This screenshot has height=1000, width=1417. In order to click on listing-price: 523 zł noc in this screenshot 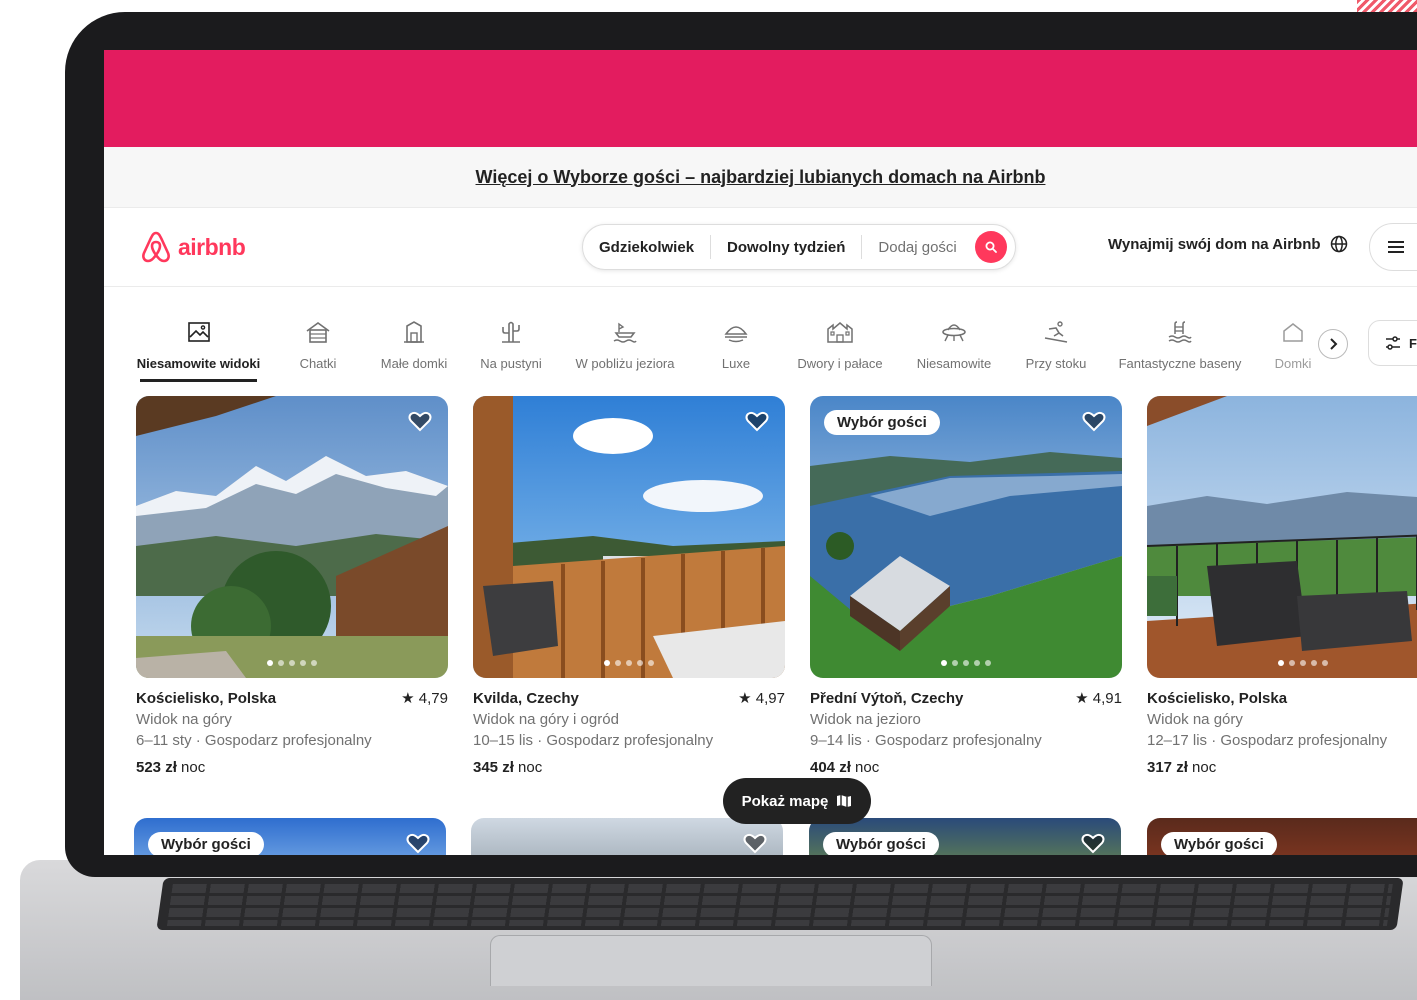, I will do `click(292, 767)`.